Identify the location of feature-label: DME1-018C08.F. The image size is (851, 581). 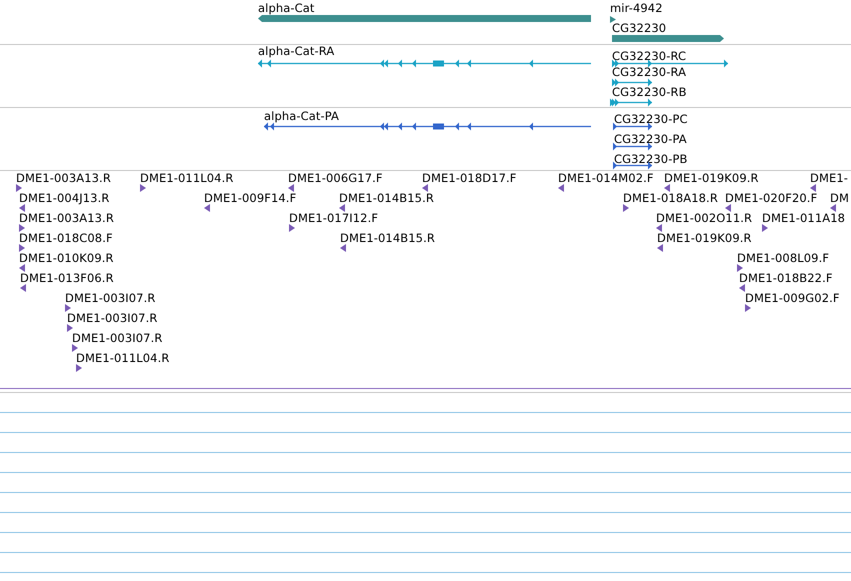
(66, 238).